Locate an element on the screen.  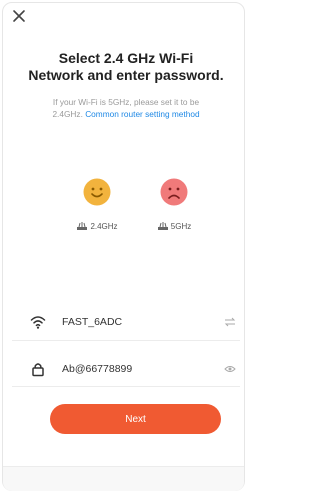
sad-face-icon is located at coordinates (174, 192).